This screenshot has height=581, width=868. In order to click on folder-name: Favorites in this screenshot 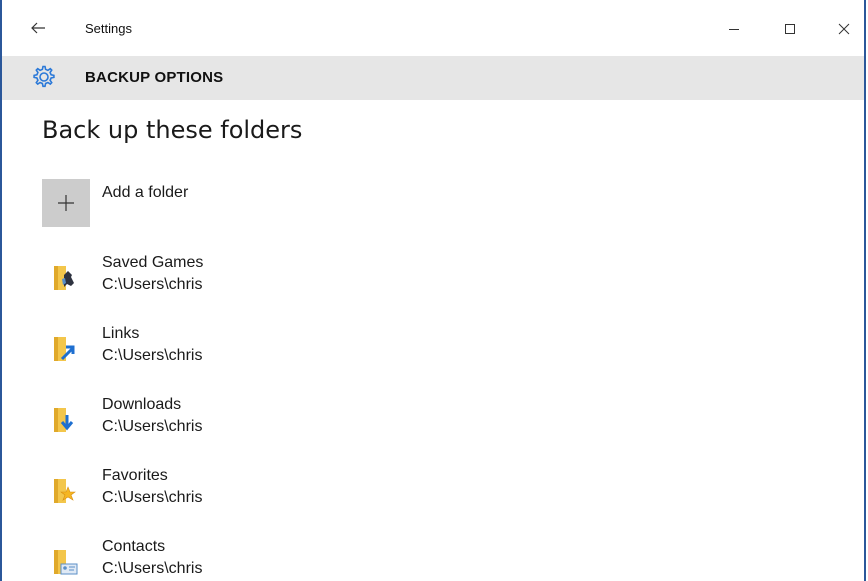, I will do `click(135, 475)`.